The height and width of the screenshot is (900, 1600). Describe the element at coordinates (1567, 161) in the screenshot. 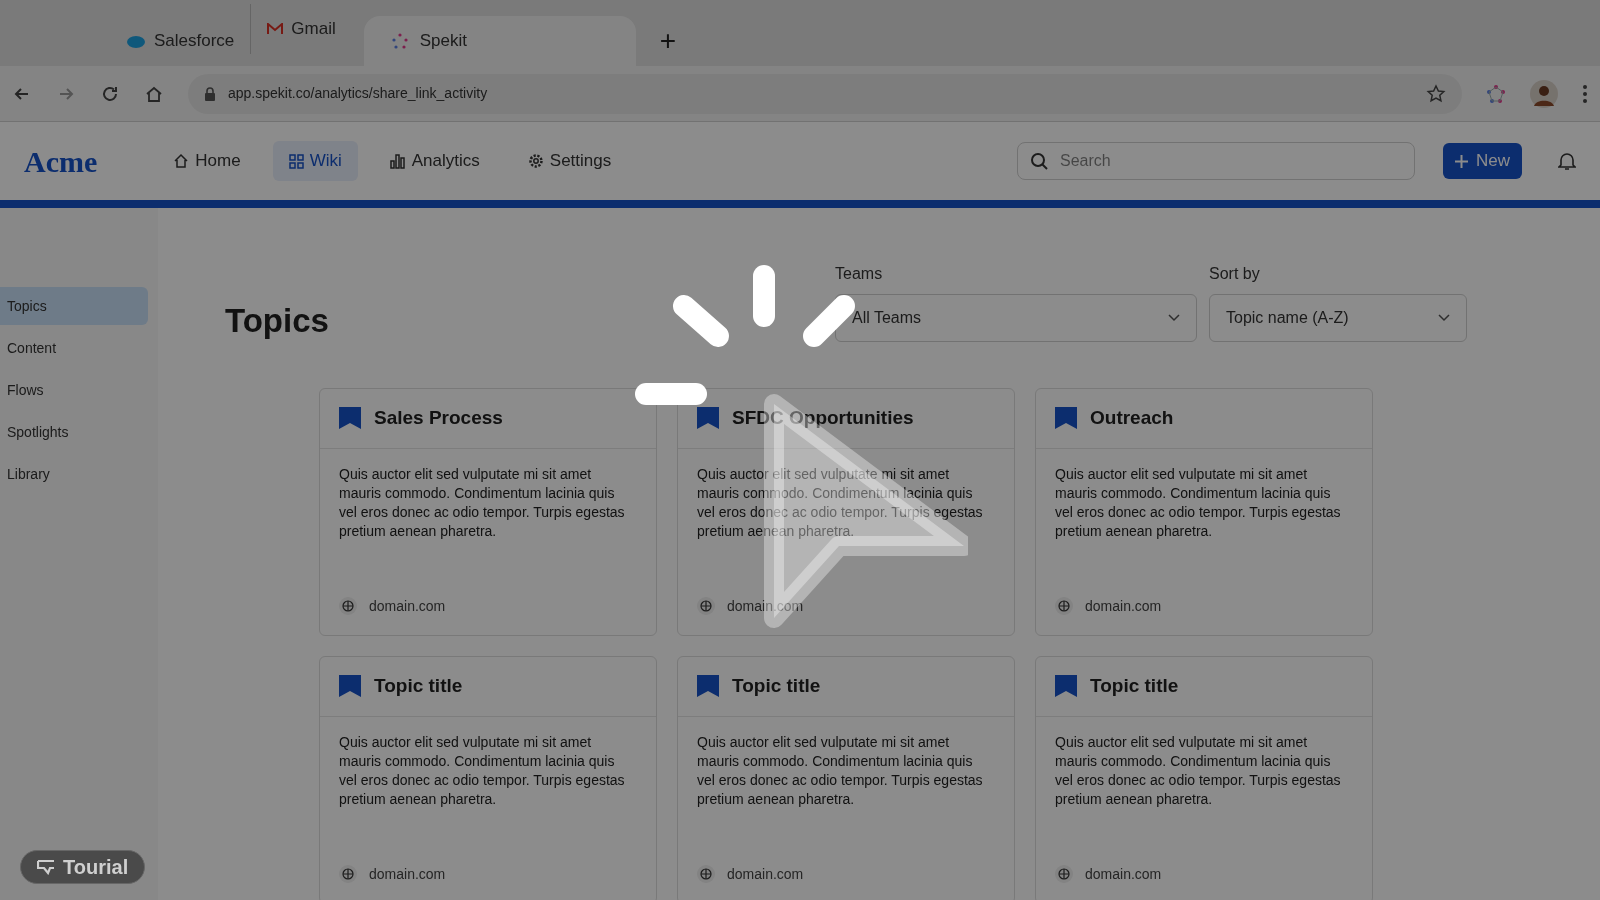

I see `bell-icon` at that location.